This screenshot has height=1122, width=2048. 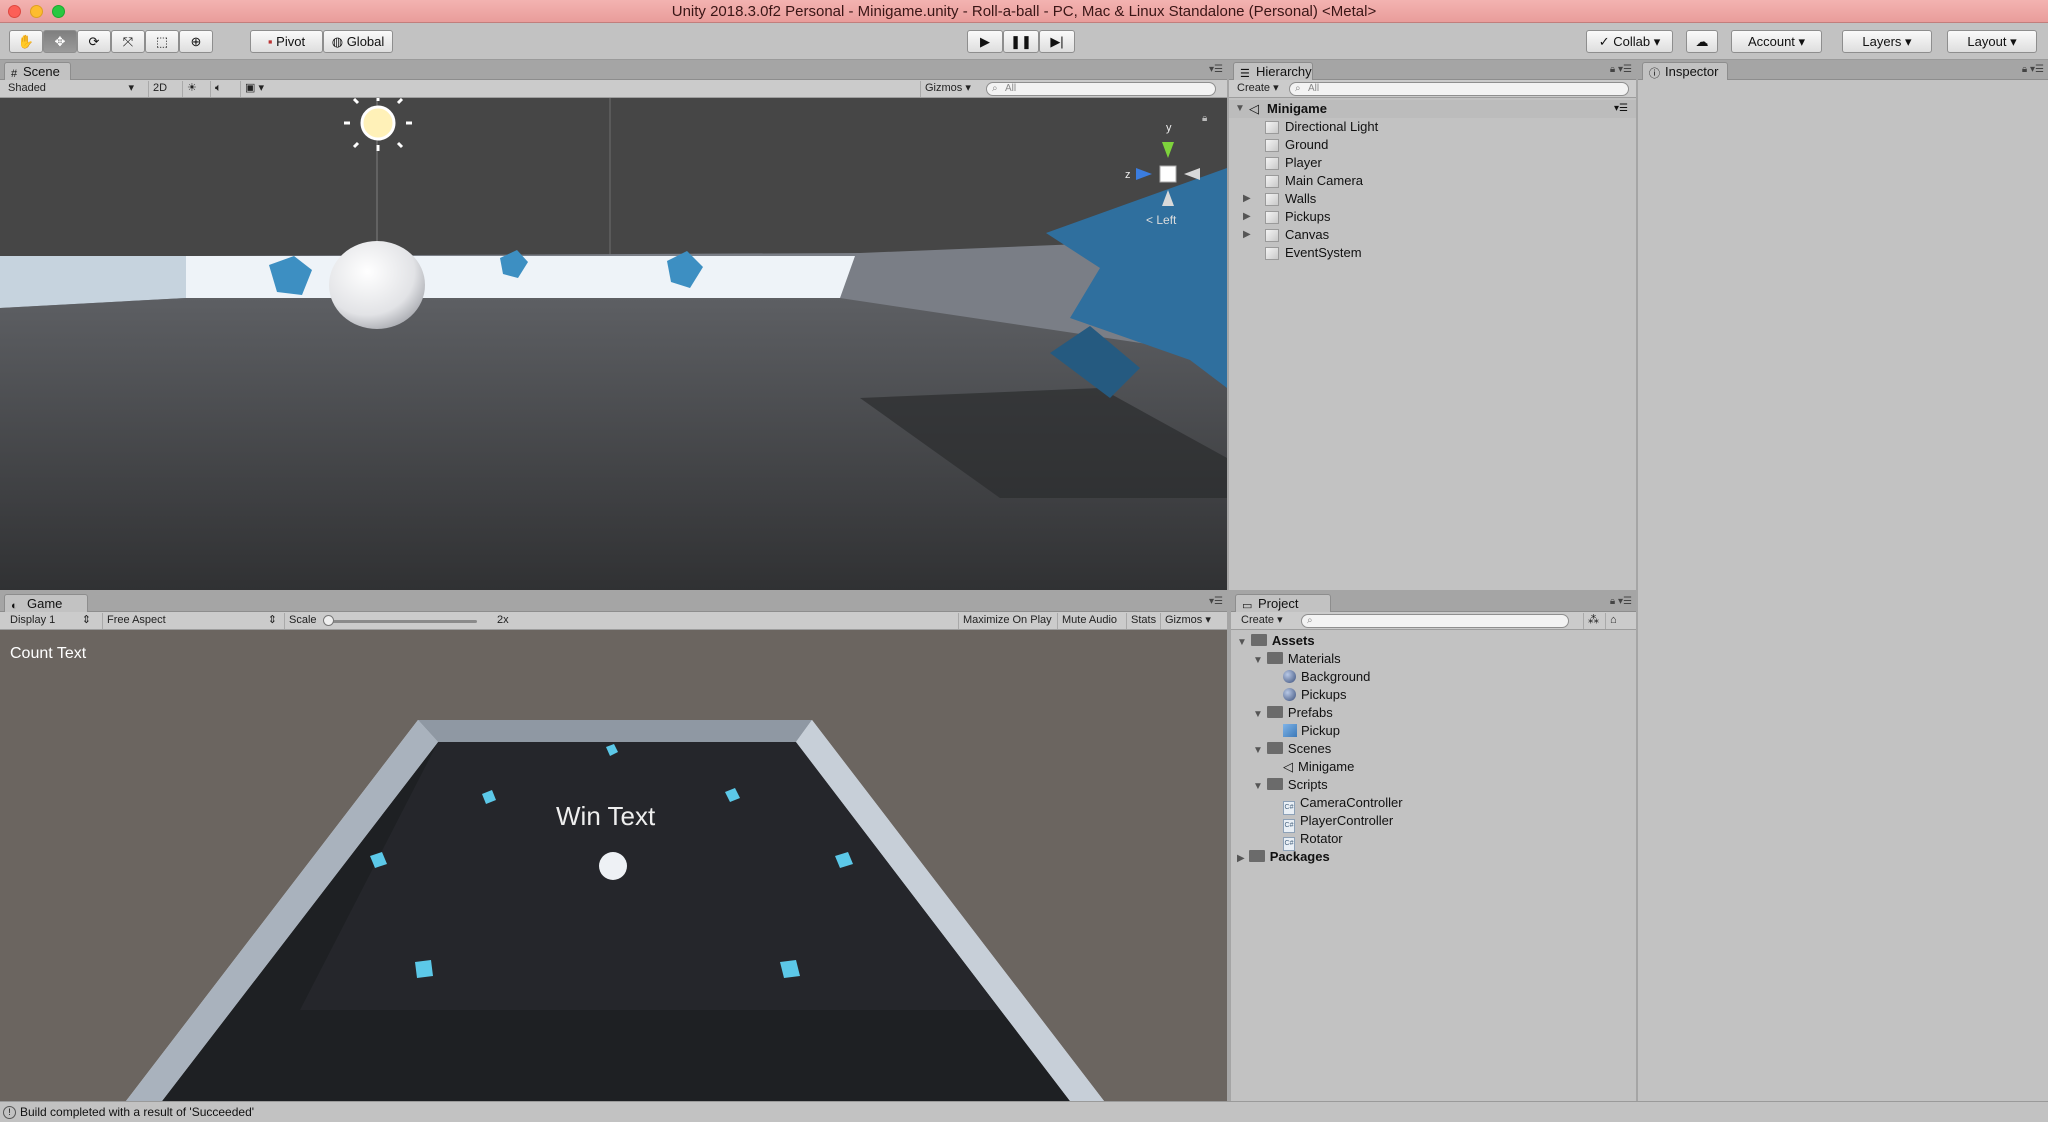 What do you see at coordinates (1273, 71) in the screenshot?
I see `tab-hierarchy: ☰ Hierarchy` at bounding box center [1273, 71].